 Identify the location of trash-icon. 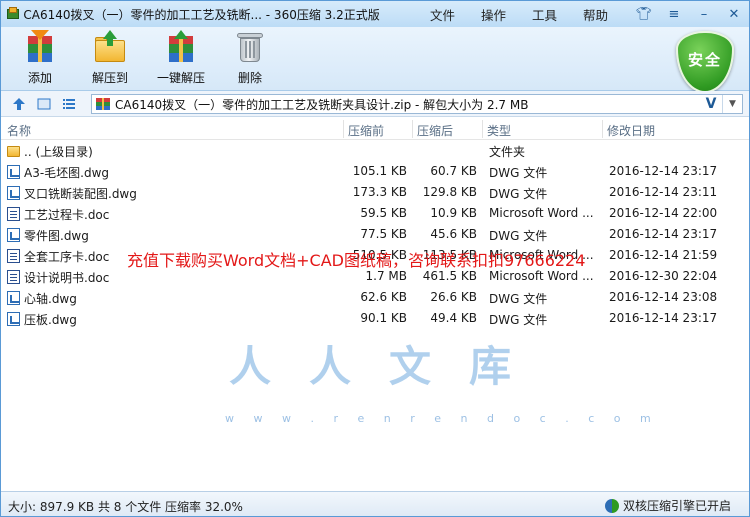
(250, 47).